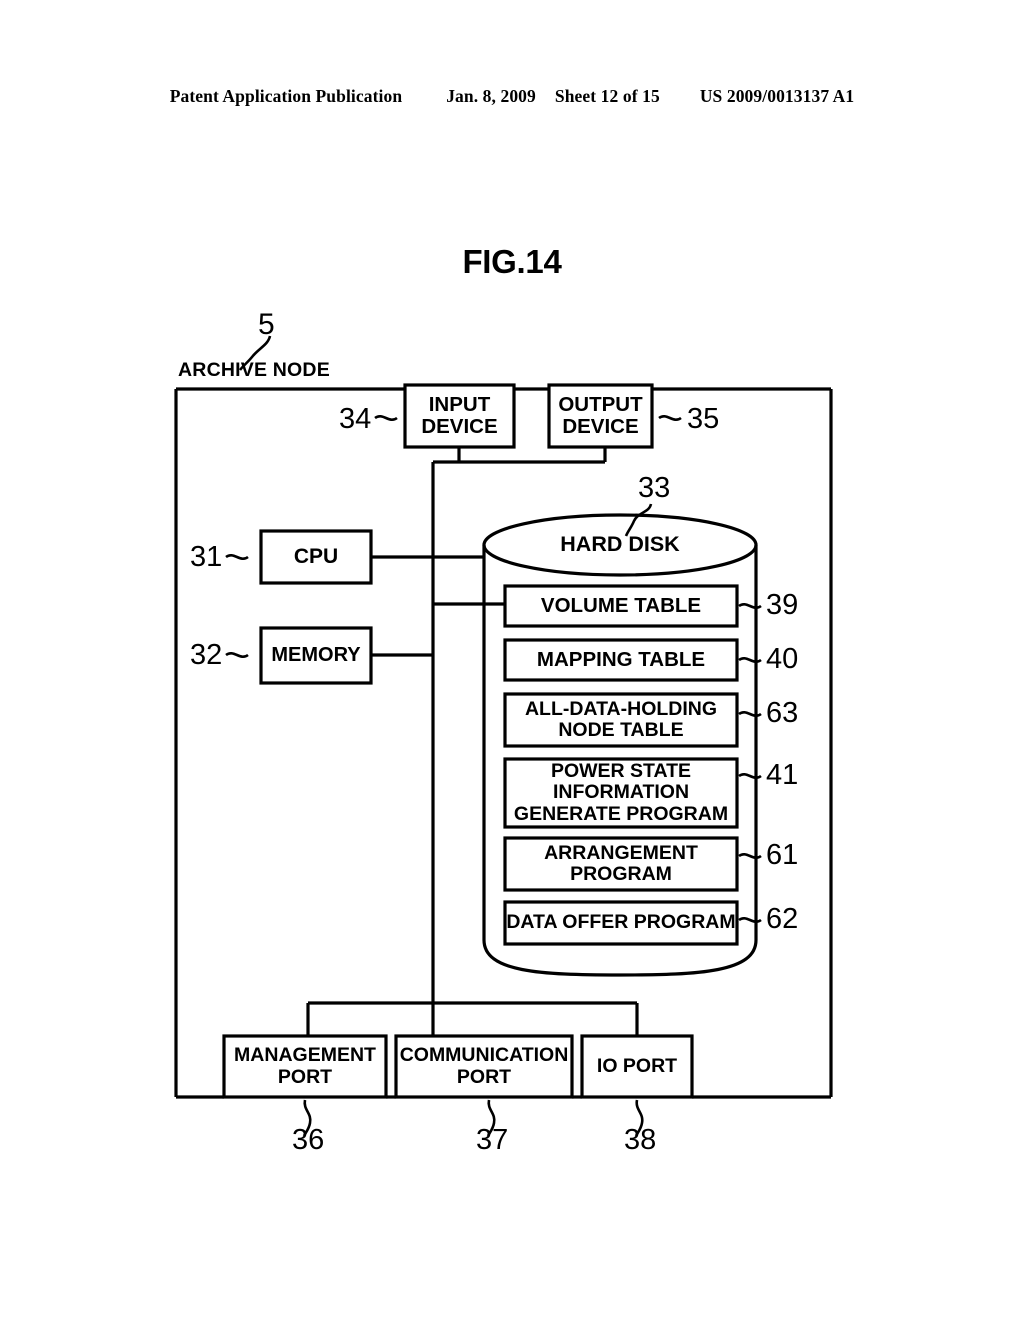 Image resolution: width=1024 pixels, height=1320 pixels. I want to click on memory-text: MEMORY, so click(316, 654).